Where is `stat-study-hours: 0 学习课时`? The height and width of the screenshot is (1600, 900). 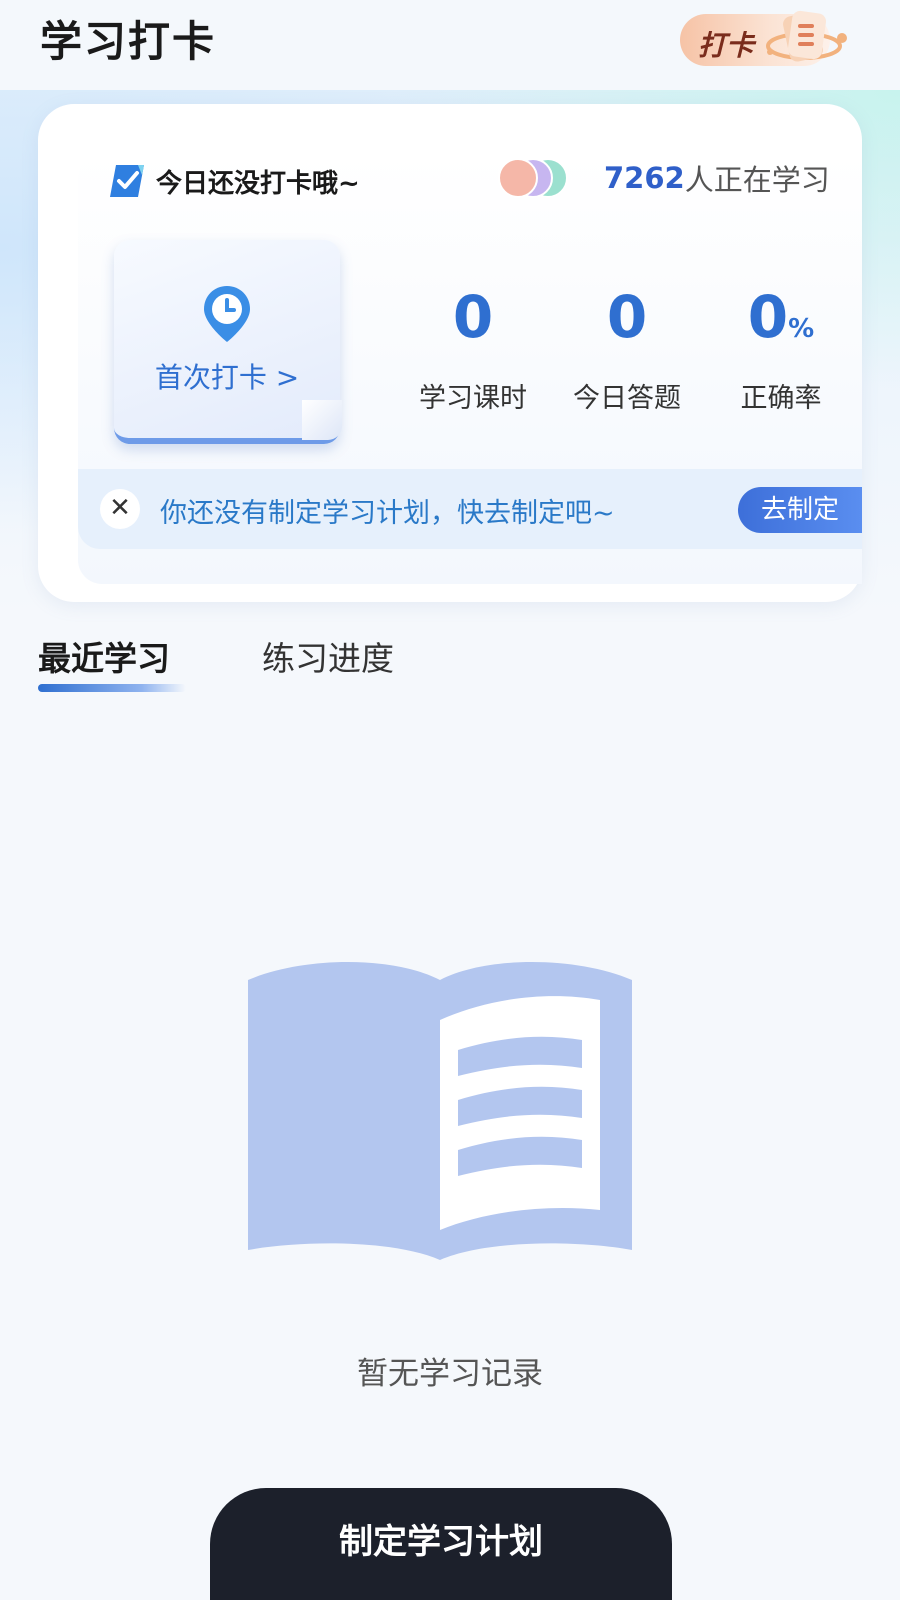
stat-study-hours: 0 学习课时 is located at coordinates (473, 348).